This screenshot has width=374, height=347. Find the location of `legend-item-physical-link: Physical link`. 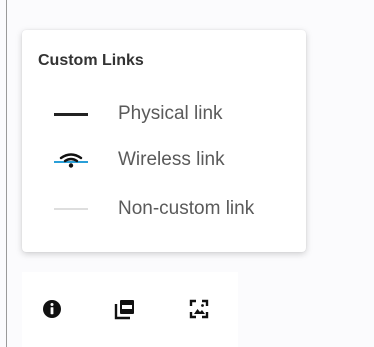

legend-item-physical-link: Physical link is located at coordinates (168, 114).